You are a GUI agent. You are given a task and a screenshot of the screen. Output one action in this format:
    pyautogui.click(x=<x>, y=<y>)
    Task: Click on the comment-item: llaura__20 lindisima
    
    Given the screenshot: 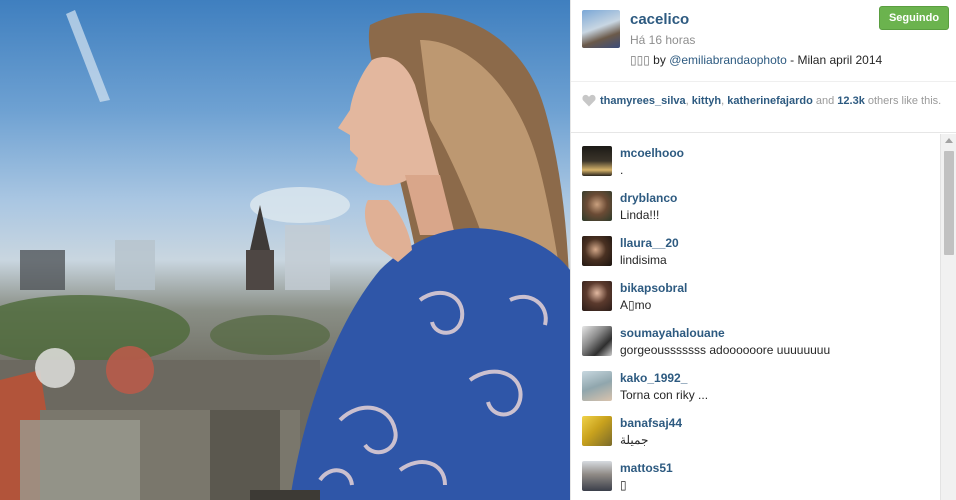 What is the action you would take?
    pyautogui.click(x=756, y=246)
    